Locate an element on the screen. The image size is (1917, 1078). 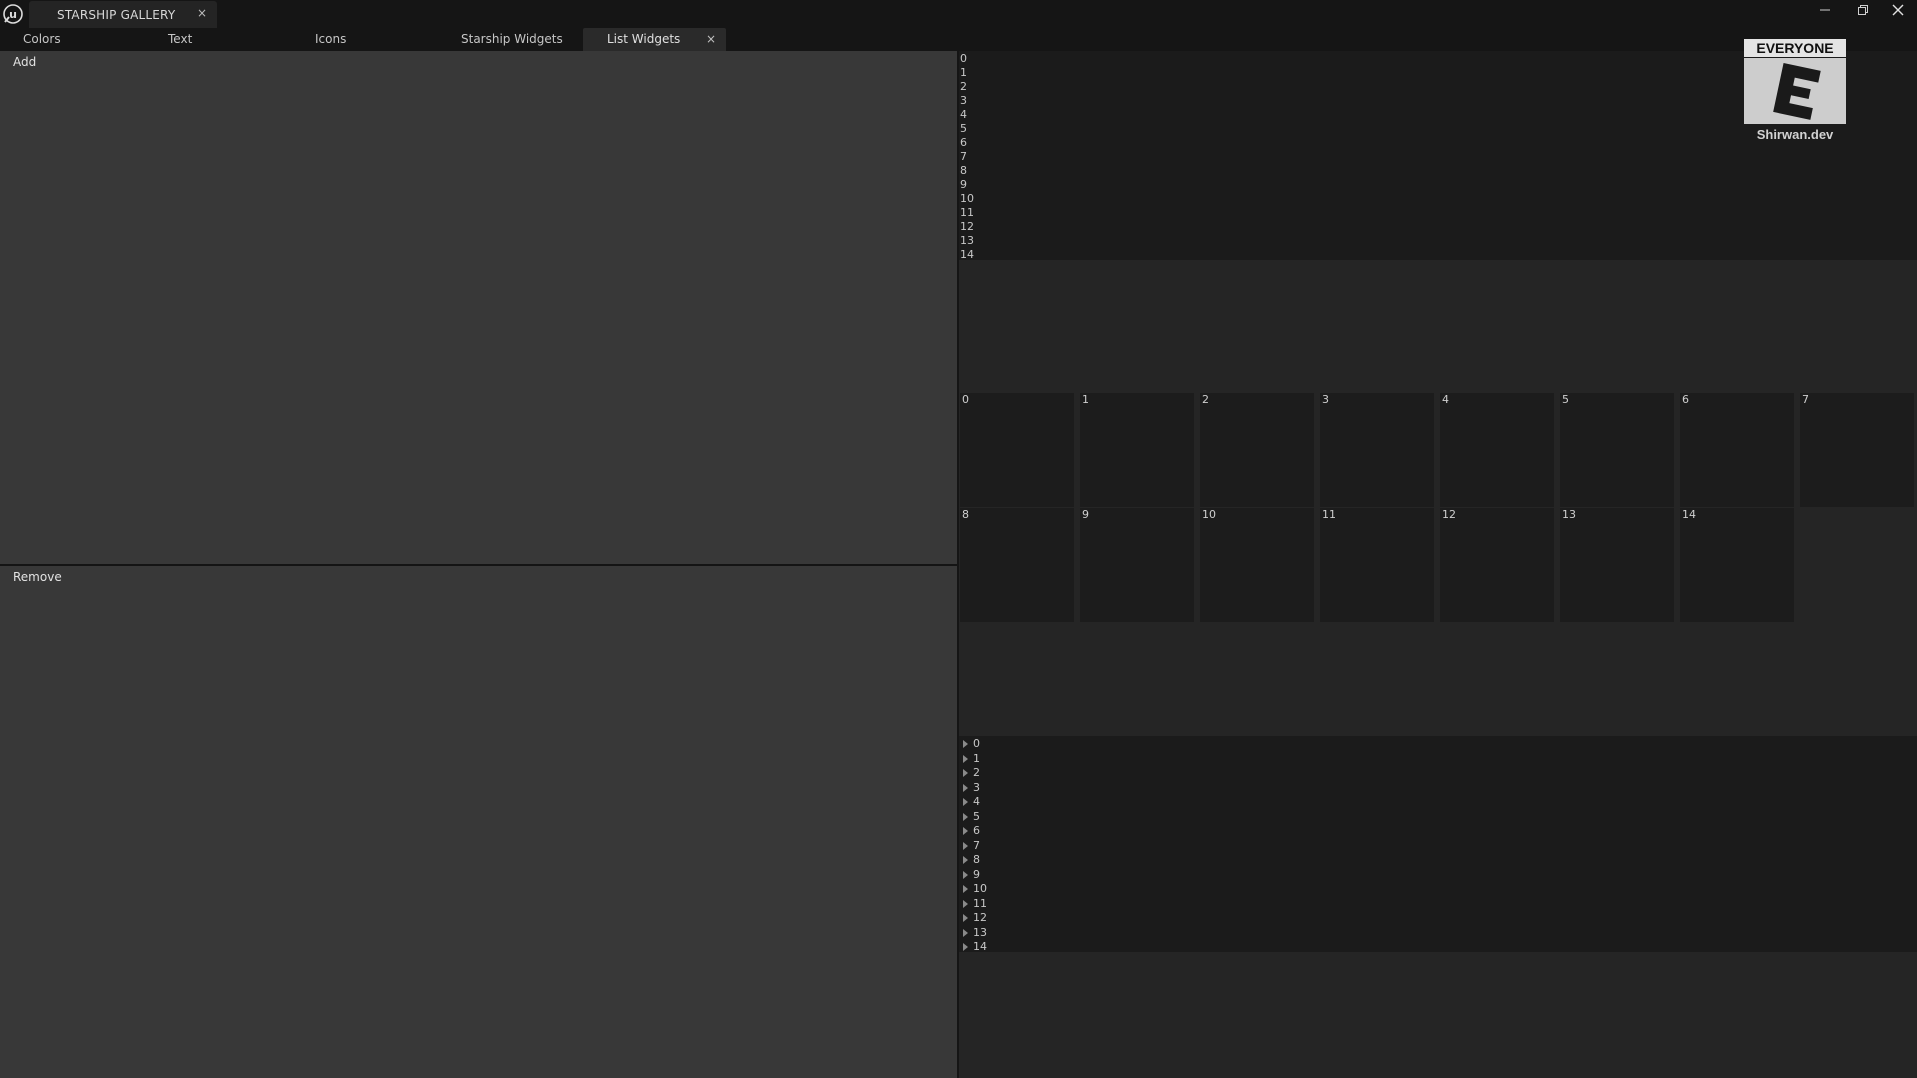
tree-item-label: 4 is located at coordinates (976, 801).